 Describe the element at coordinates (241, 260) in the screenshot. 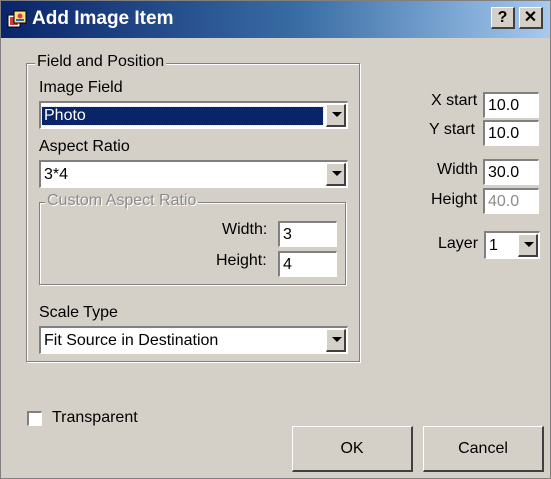

I see `custom-height-label: Height:` at that location.